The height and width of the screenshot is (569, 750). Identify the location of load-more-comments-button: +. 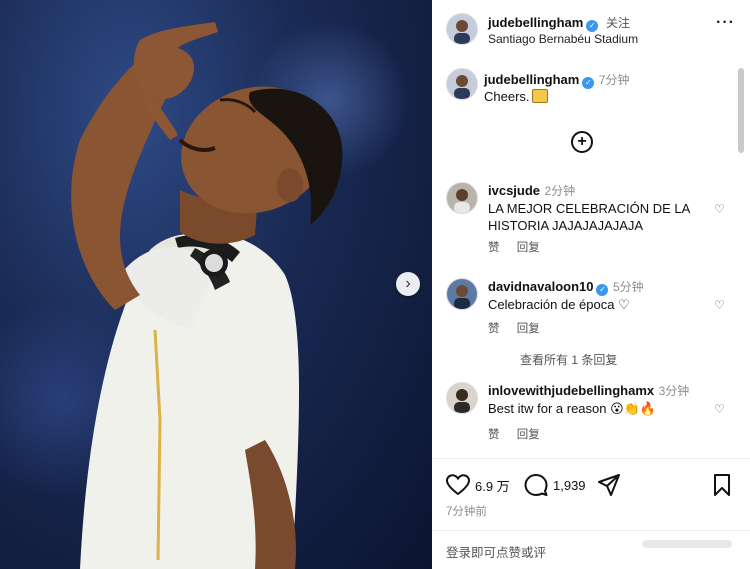
(582, 142).